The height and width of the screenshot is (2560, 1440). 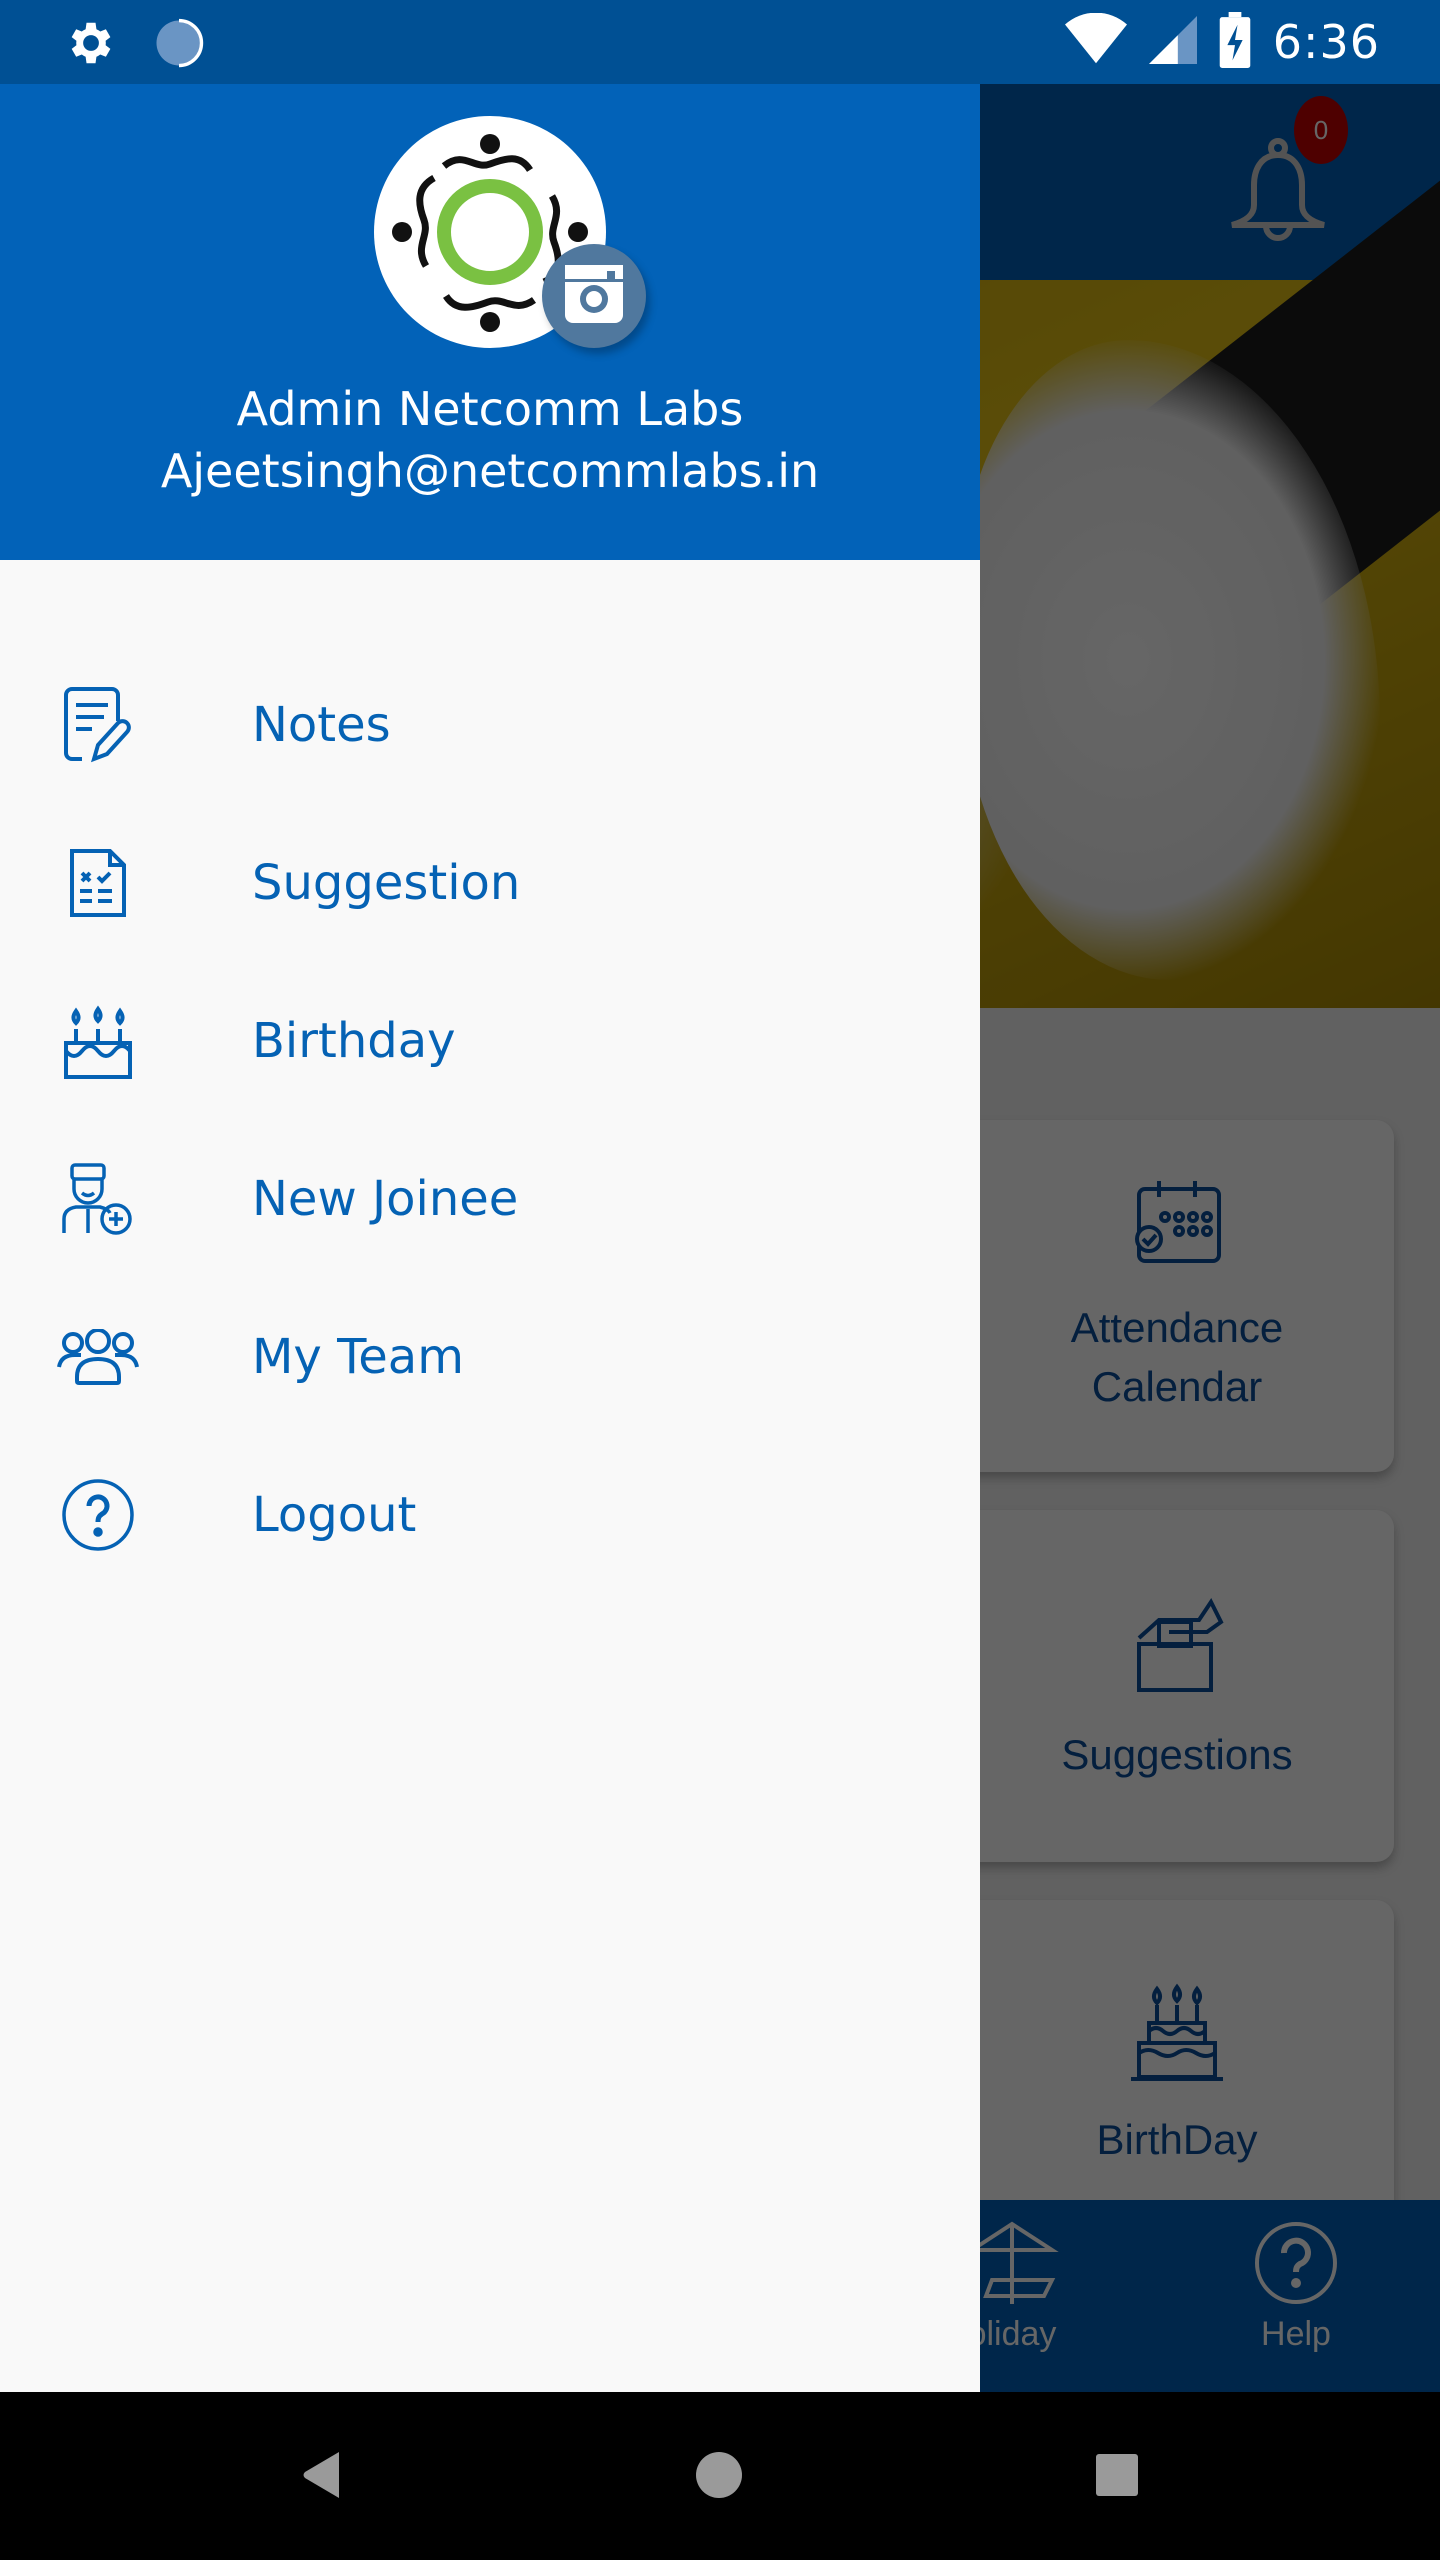 I want to click on back-icon, so click(x=321, y=2477).